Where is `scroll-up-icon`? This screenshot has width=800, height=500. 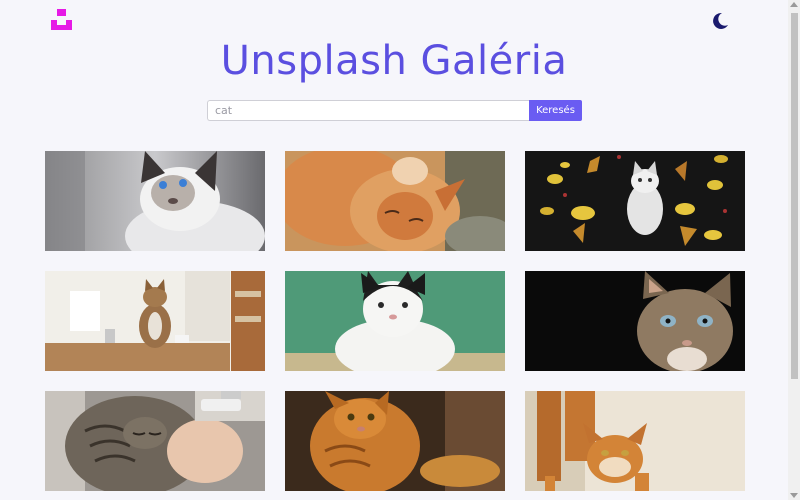 scroll-up-icon is located at coordinates (794, 4).